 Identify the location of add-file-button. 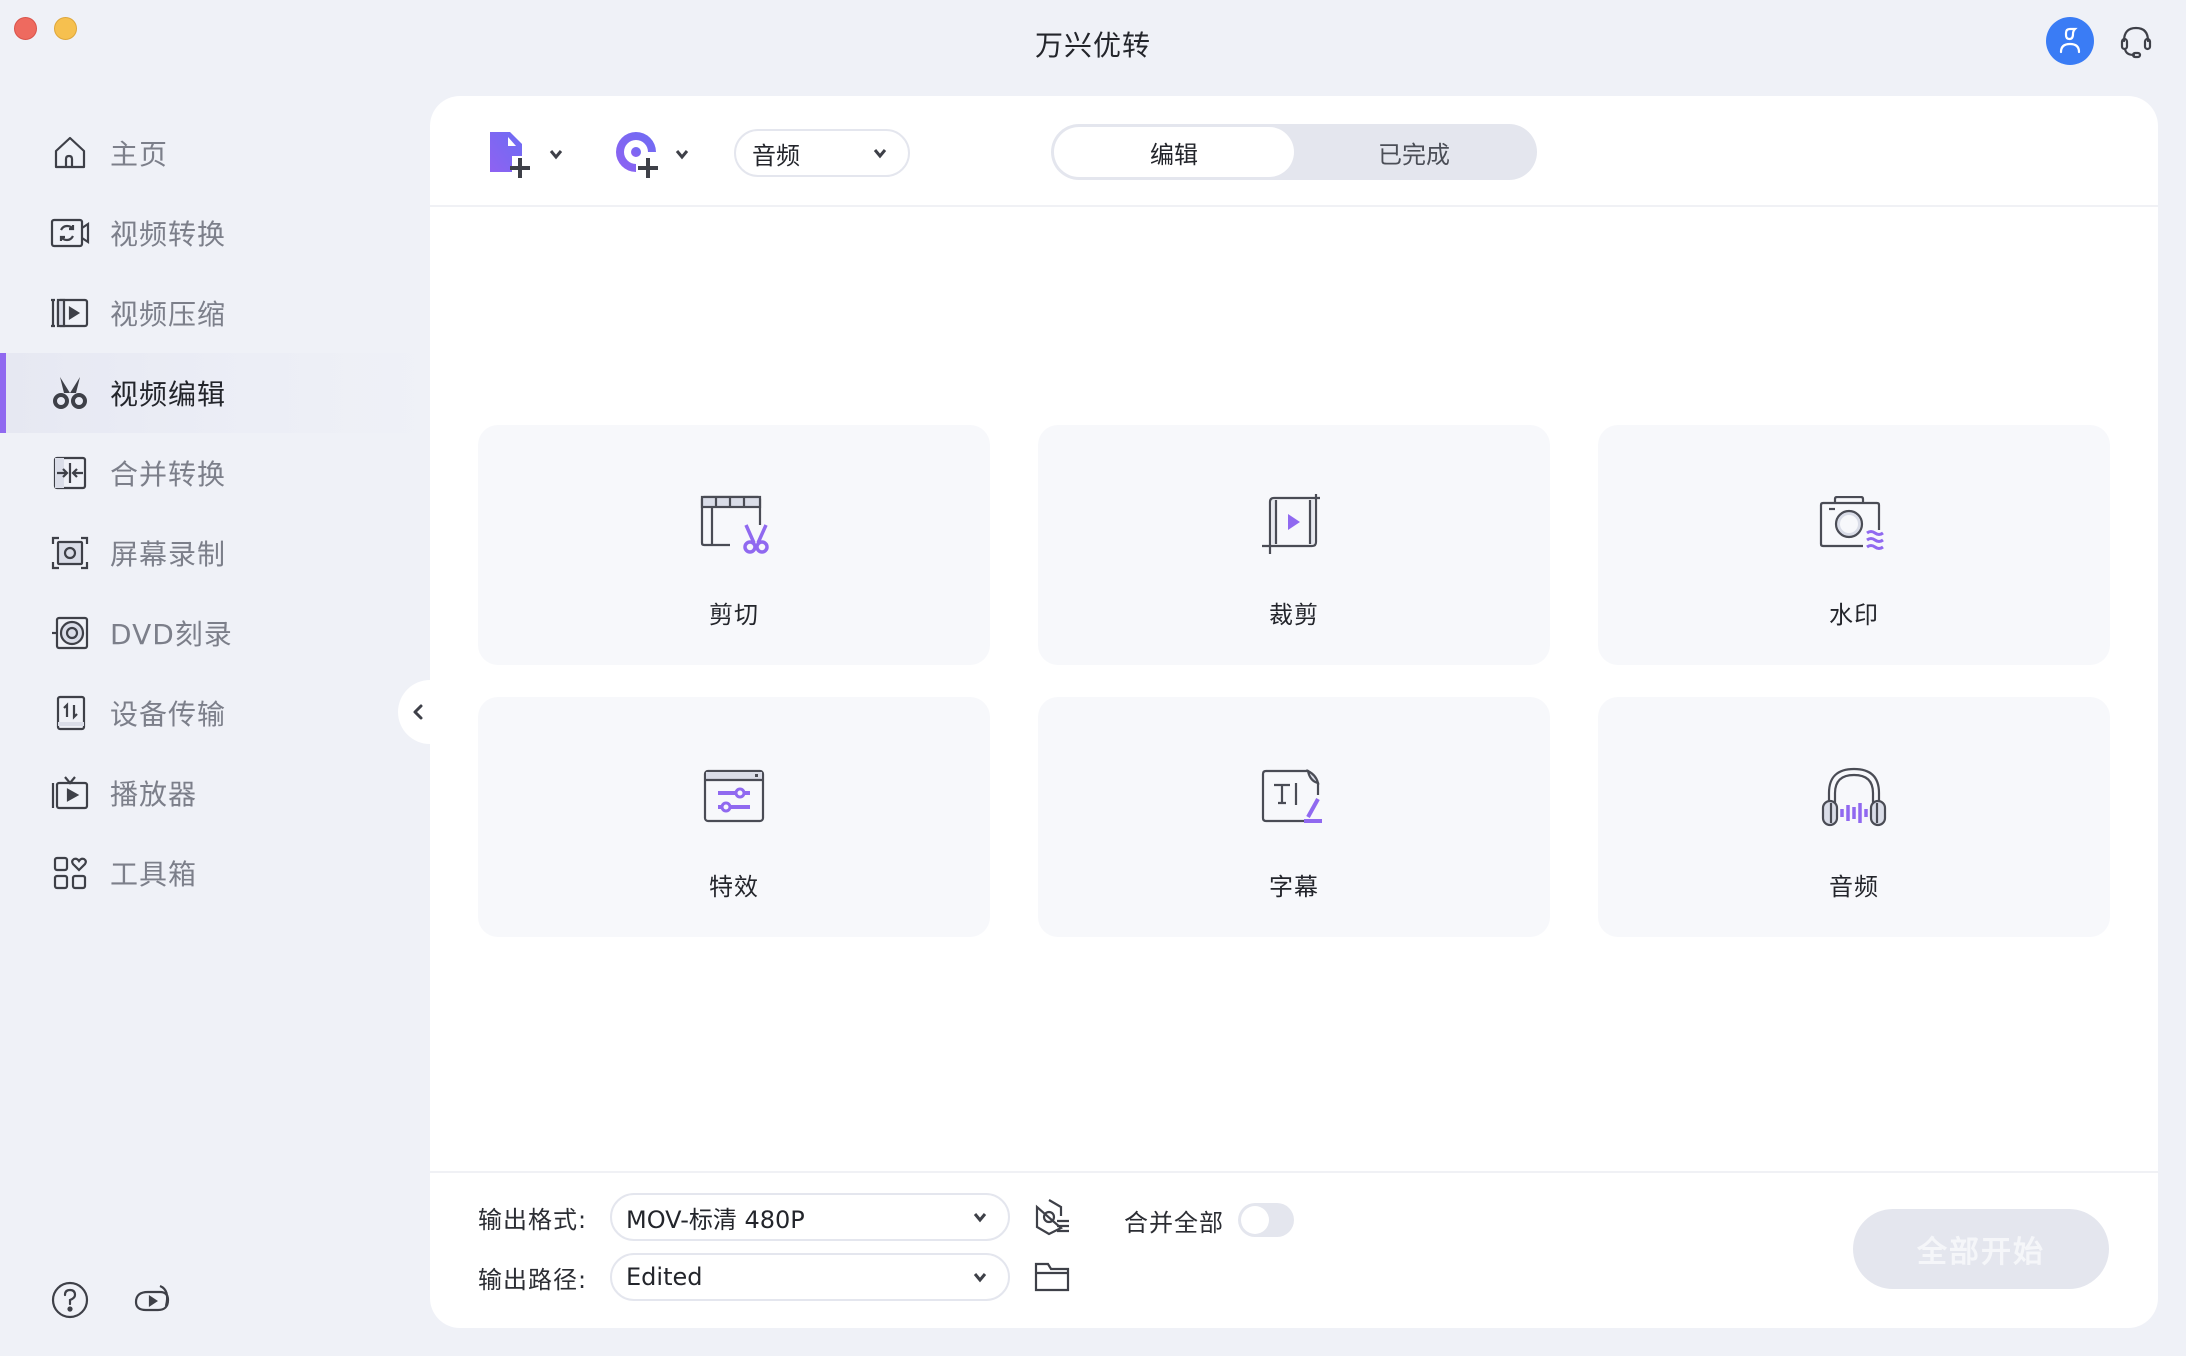
(525, 154).